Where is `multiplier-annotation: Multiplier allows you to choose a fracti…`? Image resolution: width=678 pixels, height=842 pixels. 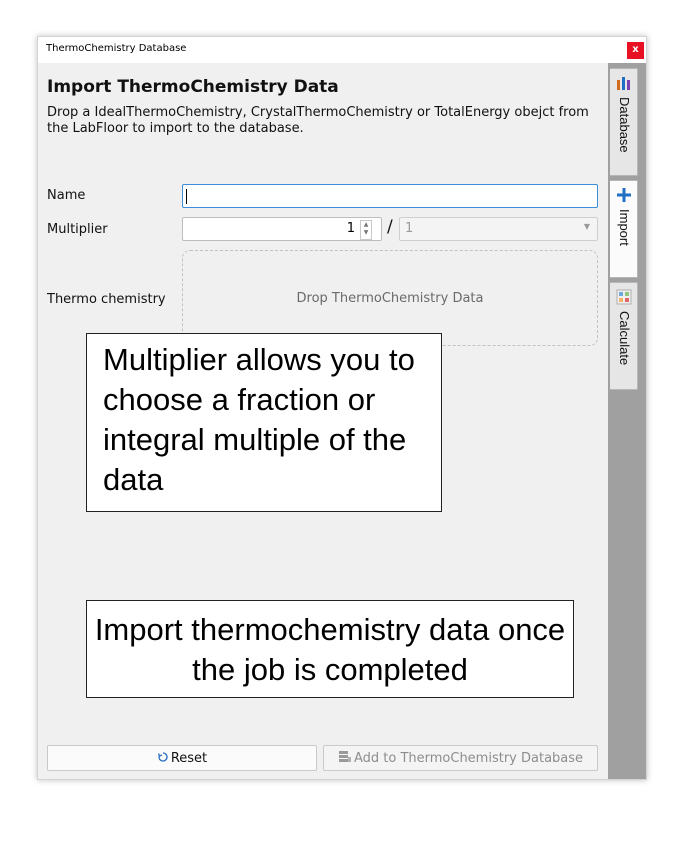
multiplier-annotation: Multiplier allows you to choose a fracti… is located at coordinates (264, 422).